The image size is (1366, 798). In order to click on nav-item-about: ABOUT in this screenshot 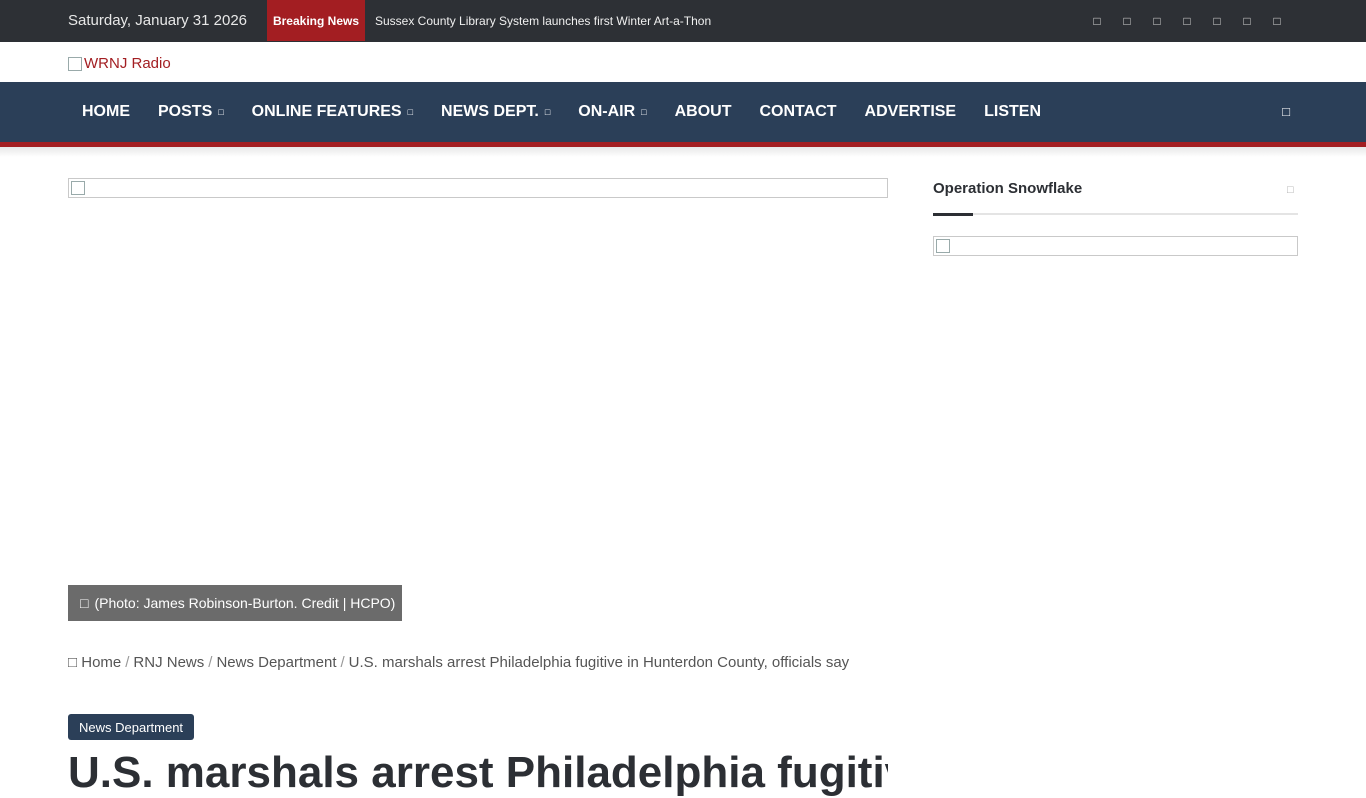, I will do `click(703, 112)`.